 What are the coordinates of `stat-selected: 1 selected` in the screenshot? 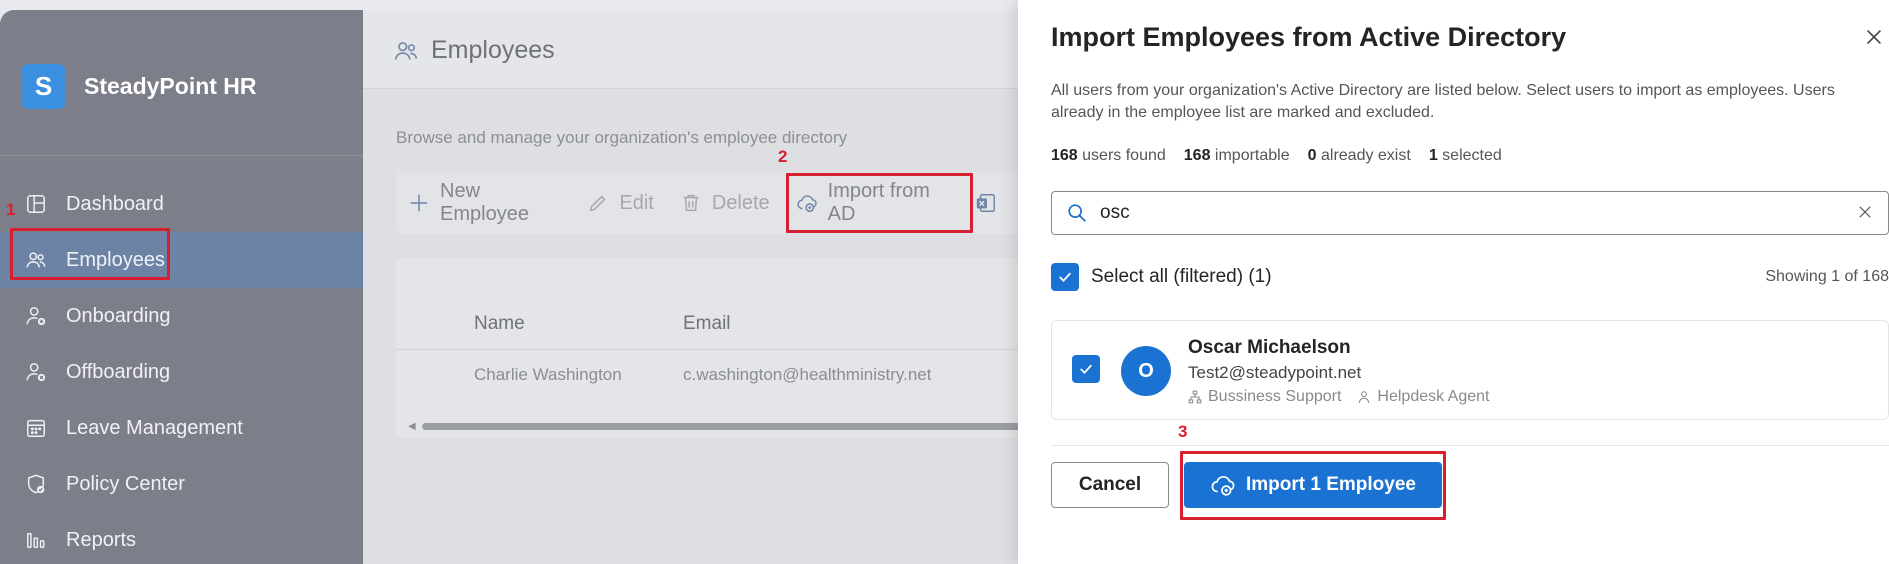 It's located at (1465, 155).